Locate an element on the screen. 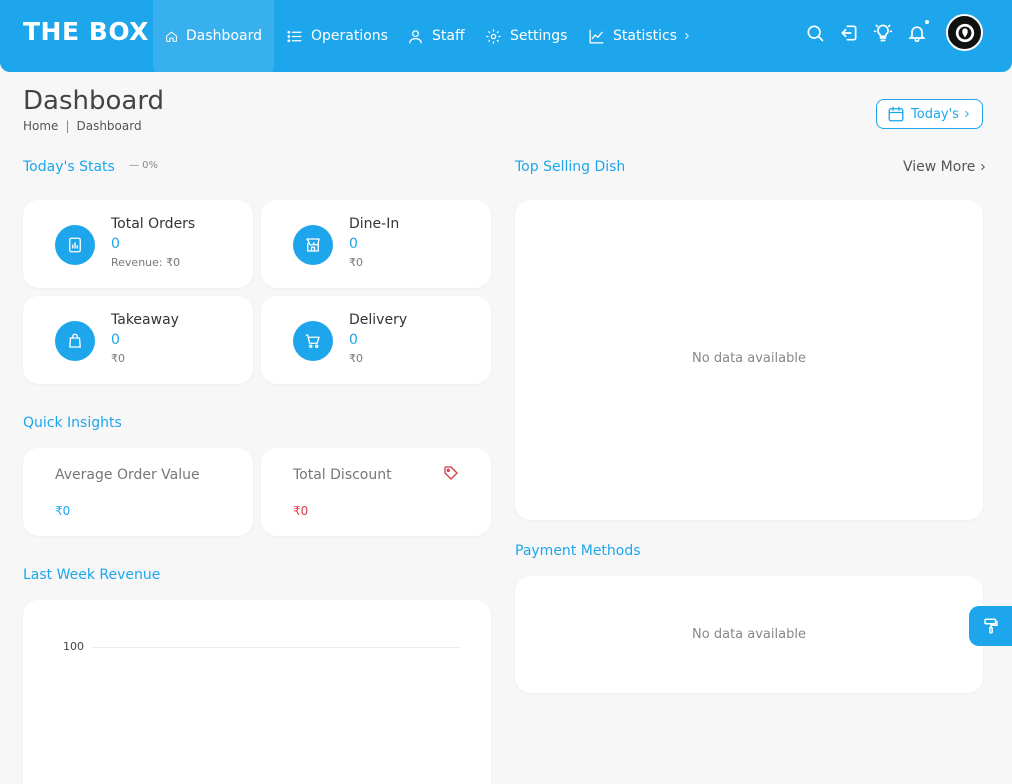  payment-methods-card: No data available is located at coordinates (749, 634).